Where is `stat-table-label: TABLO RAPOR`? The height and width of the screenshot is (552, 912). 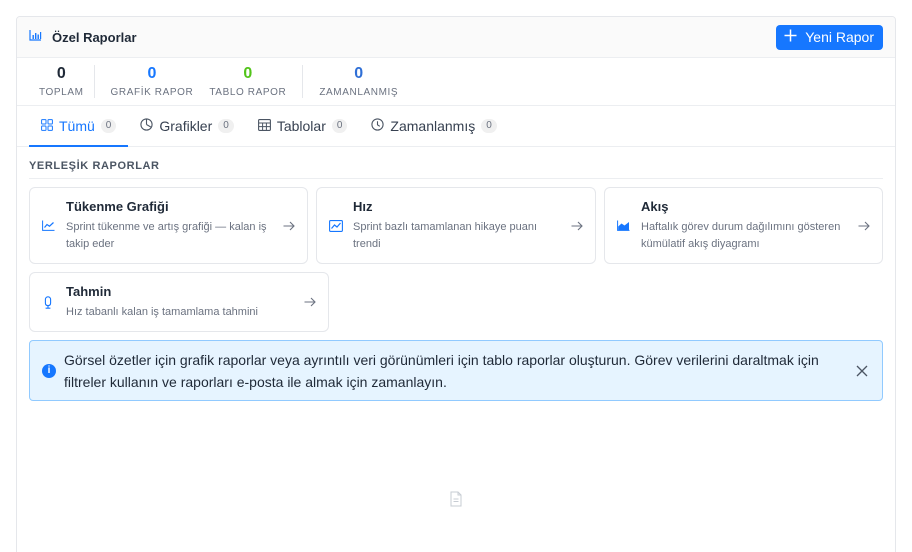 stat-table-label: TABLO RAPOR is located at coordinates (248, 92).